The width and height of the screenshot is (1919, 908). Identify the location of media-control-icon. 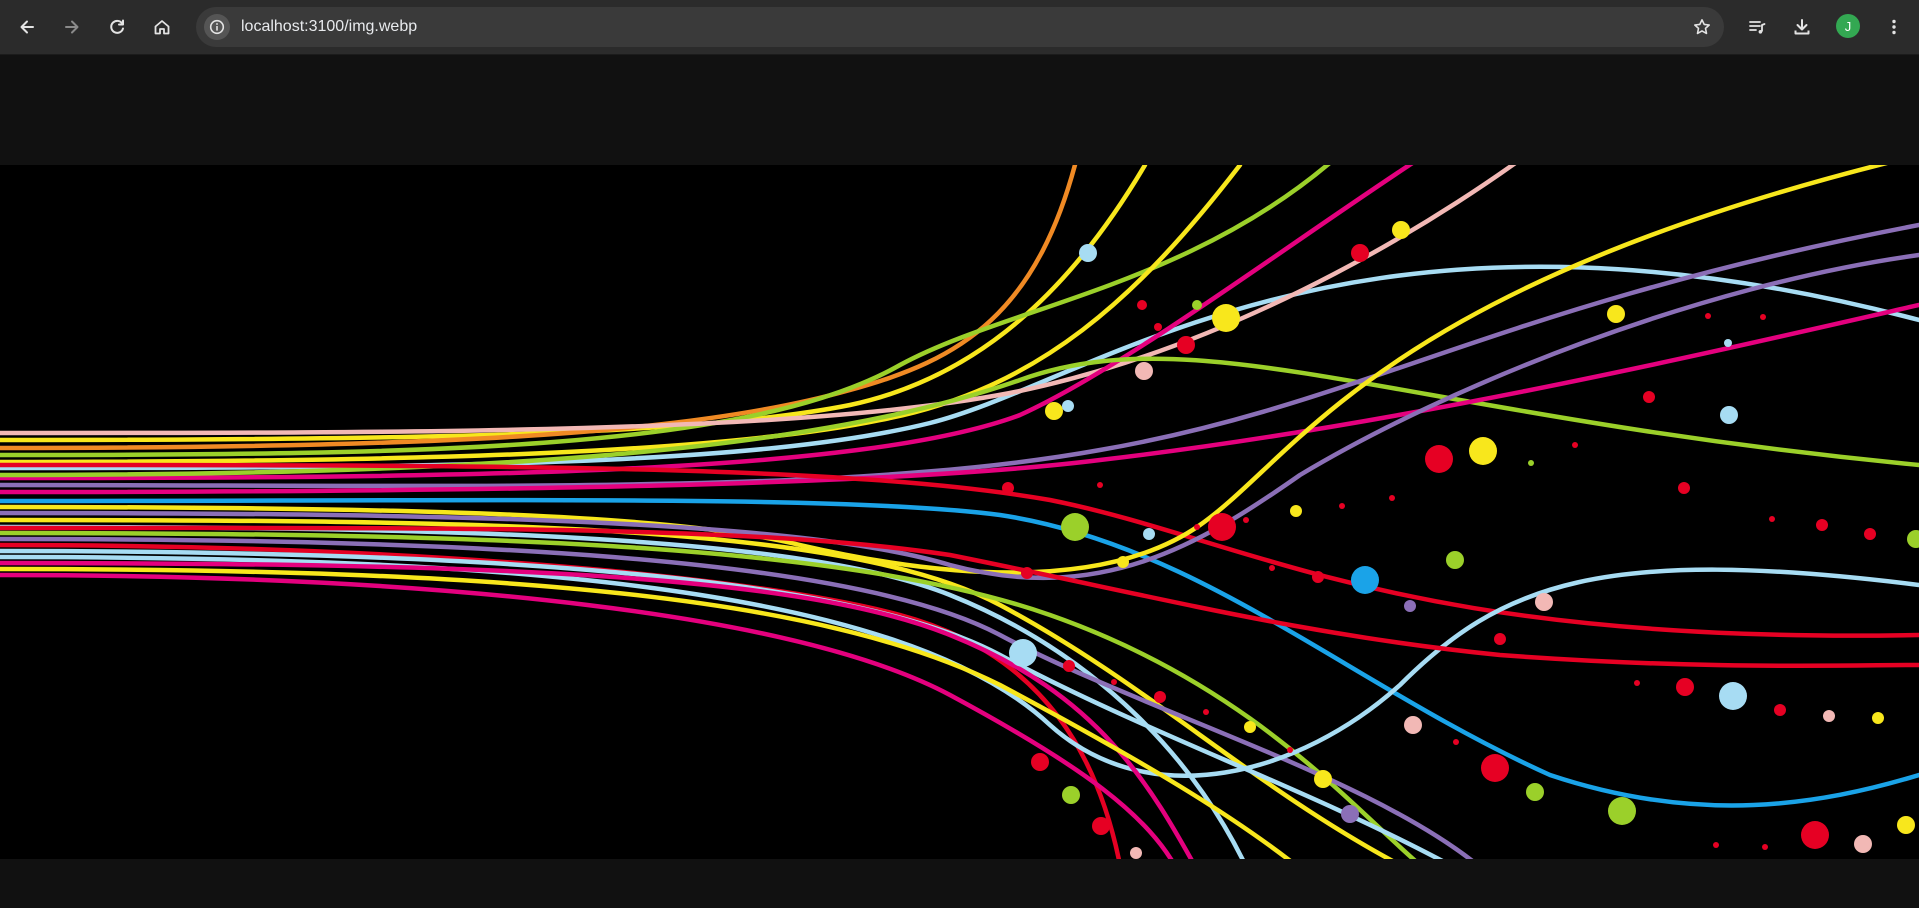
(1757, 27).